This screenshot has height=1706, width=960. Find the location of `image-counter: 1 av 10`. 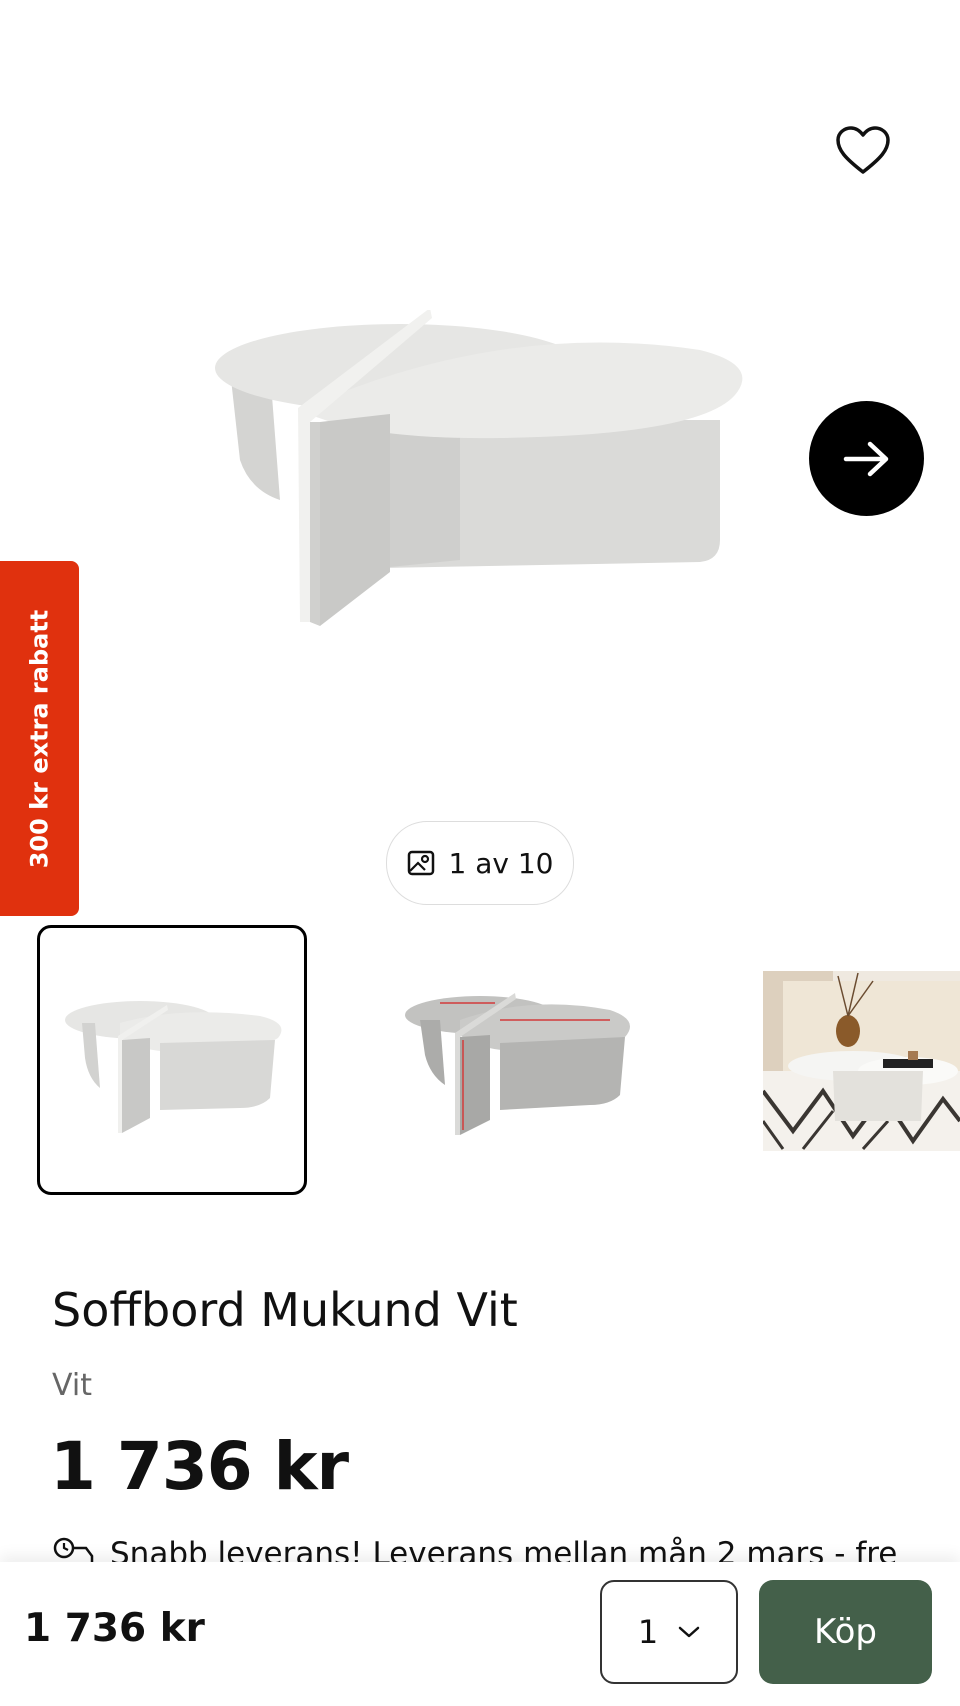

image-counter: 1 av 10 is located at coordinates (480, 863).